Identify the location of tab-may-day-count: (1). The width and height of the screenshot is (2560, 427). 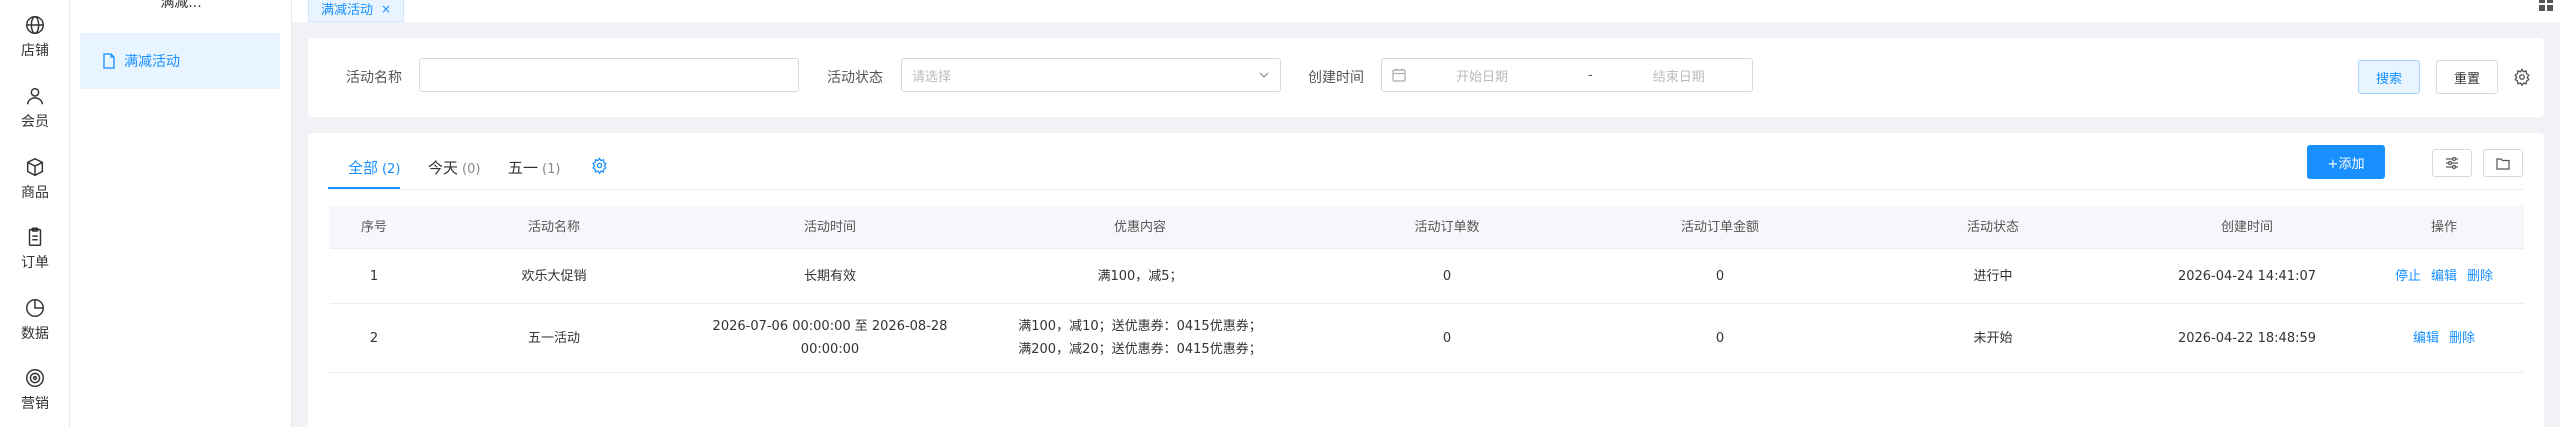
(551, 169).